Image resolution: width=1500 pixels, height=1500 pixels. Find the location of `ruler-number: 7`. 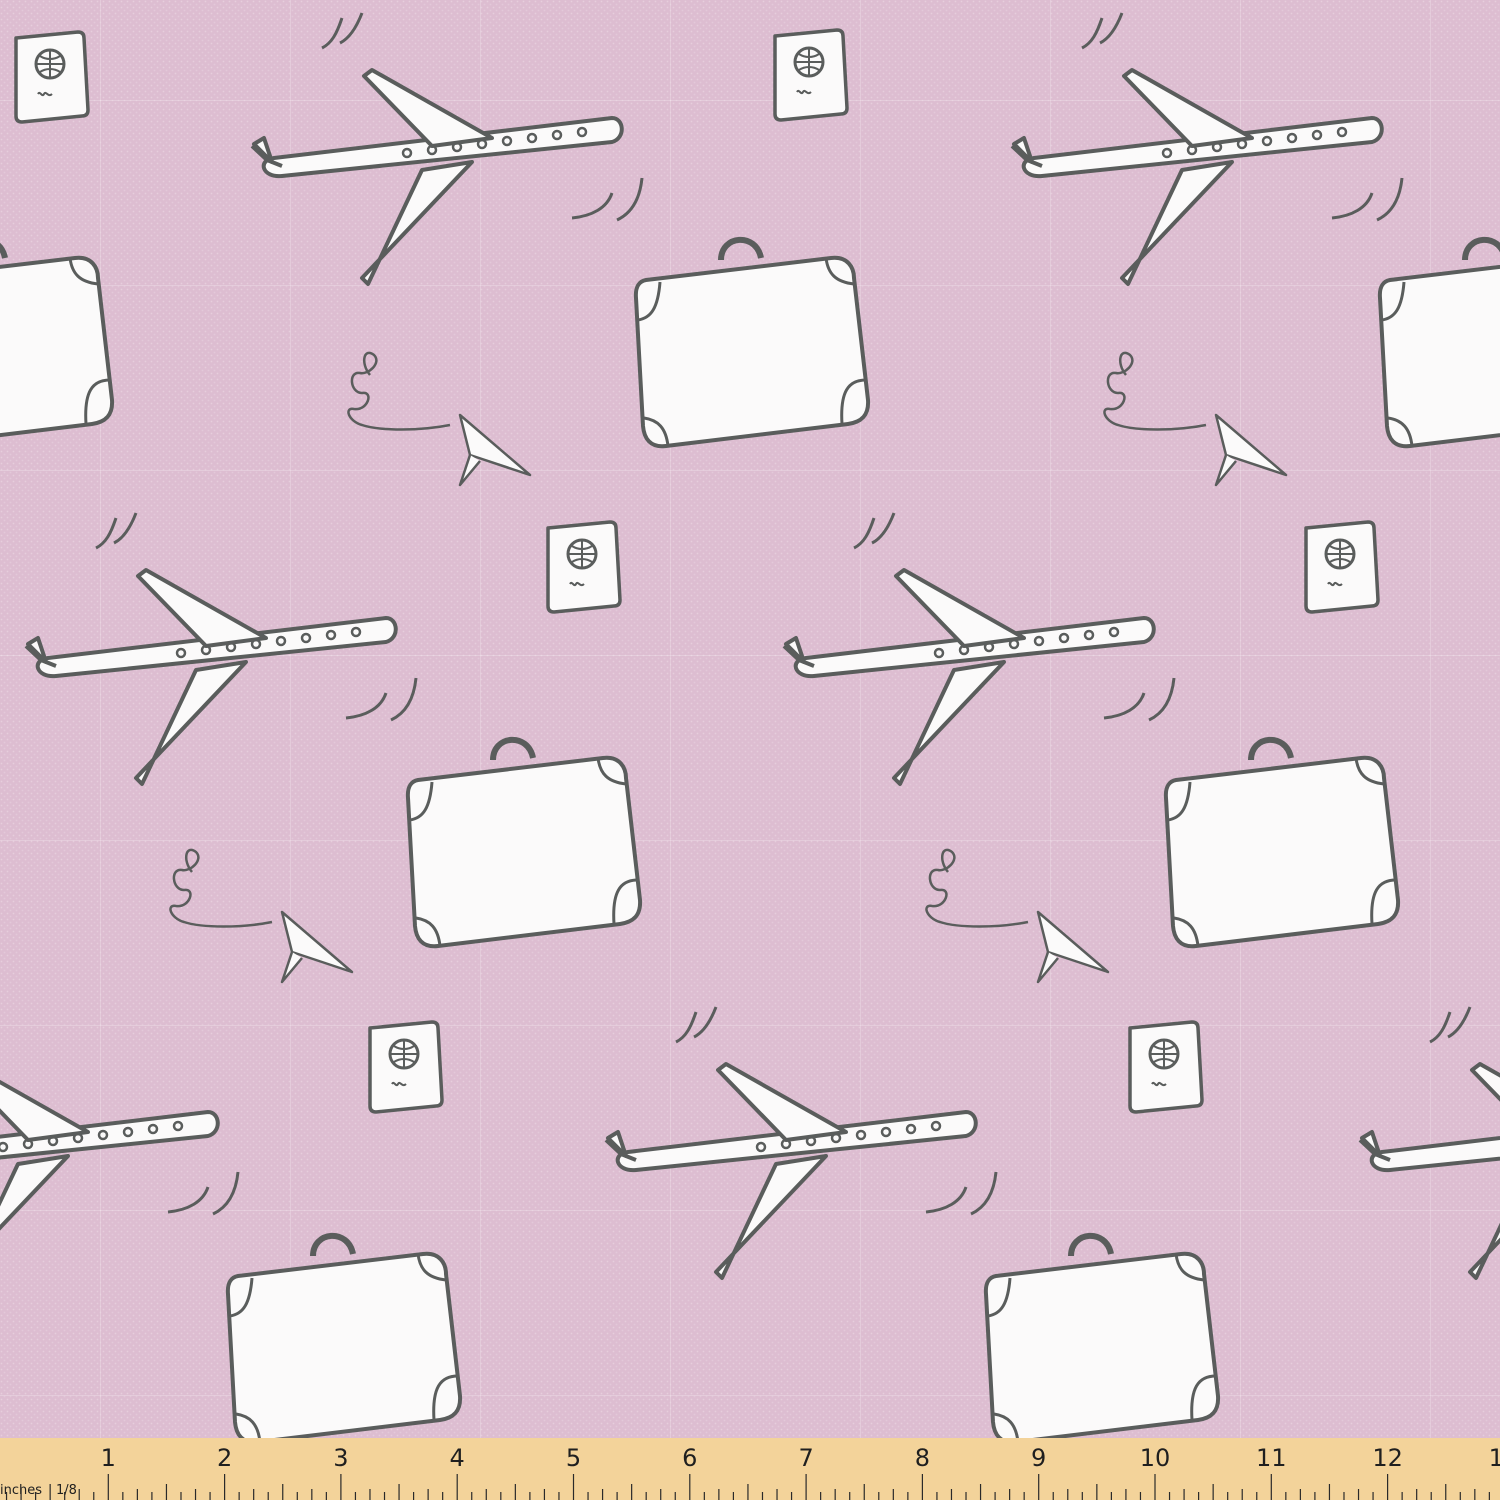

ruler-number: 7 is located at coordinates (805, 1458).